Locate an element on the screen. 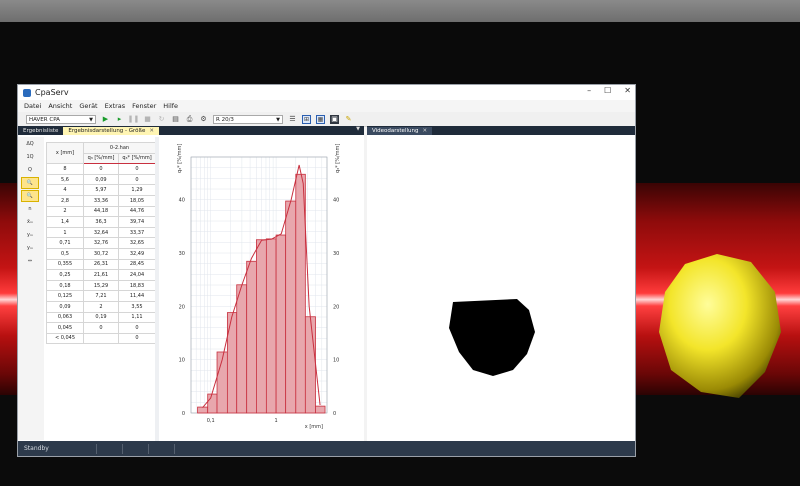  y-tick-label: 10 is located at coordinates (182, 361).